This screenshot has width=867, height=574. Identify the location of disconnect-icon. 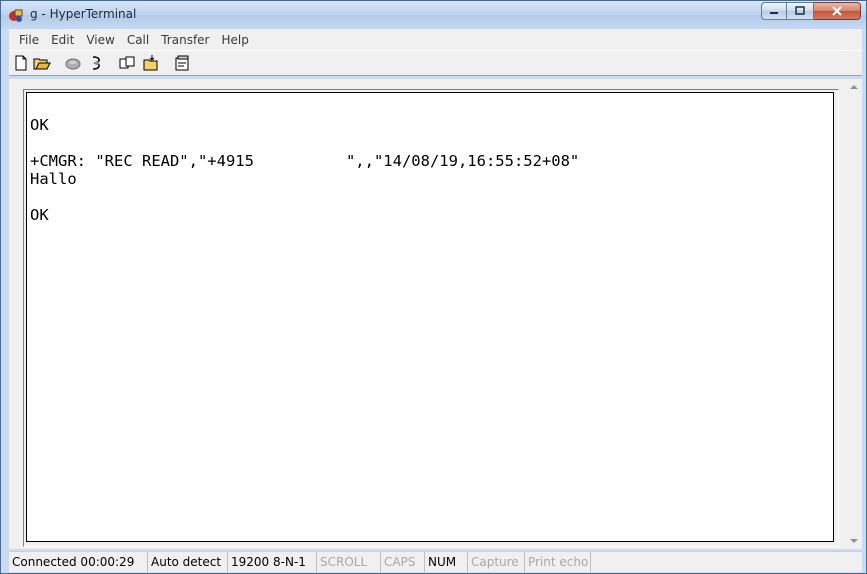
(73, 64).